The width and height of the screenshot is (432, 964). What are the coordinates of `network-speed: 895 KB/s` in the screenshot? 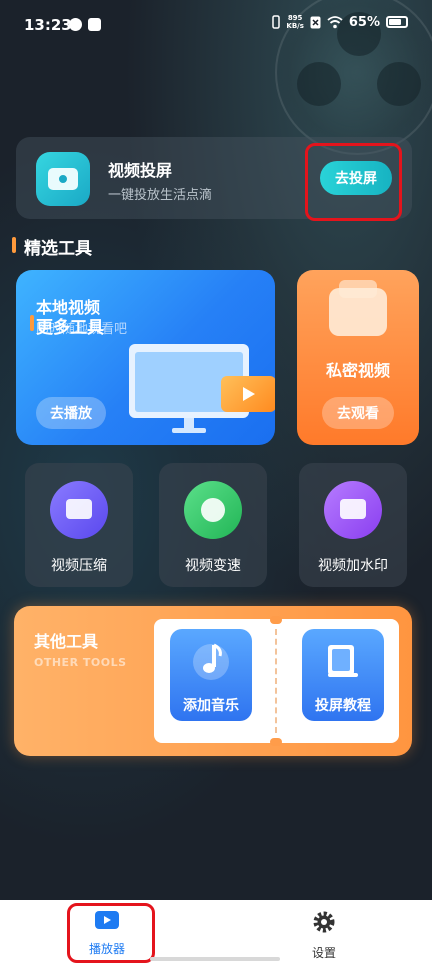 It's located at (295, 22).